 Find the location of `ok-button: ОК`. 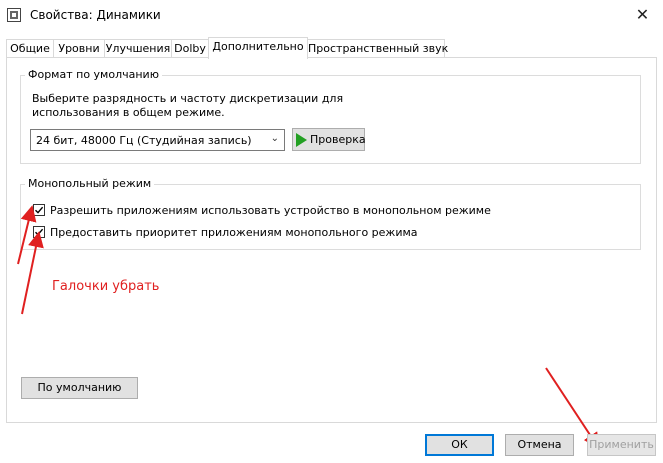

ok-button: ОК is located at coordinates (459, 445).